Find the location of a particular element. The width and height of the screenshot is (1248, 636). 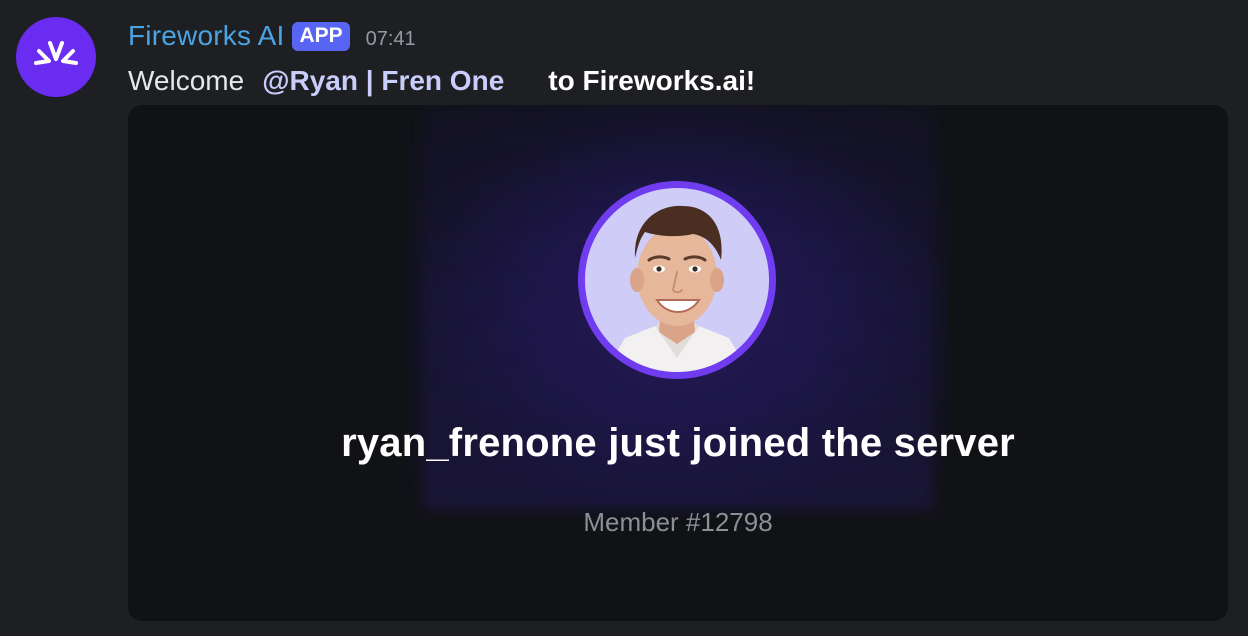

user-mention: @Ryan | Fren One is located at coordinates (383, 81).